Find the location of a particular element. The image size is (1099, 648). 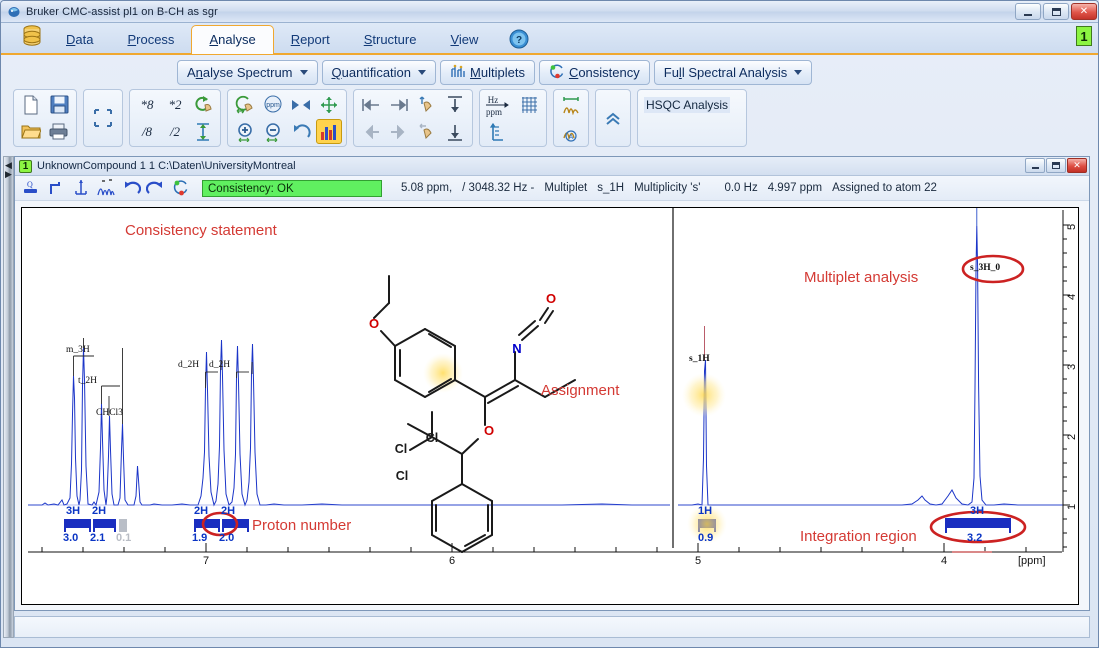

hsqc-analysis-label: HSQC Analysis is located at coordinates (687, 105).